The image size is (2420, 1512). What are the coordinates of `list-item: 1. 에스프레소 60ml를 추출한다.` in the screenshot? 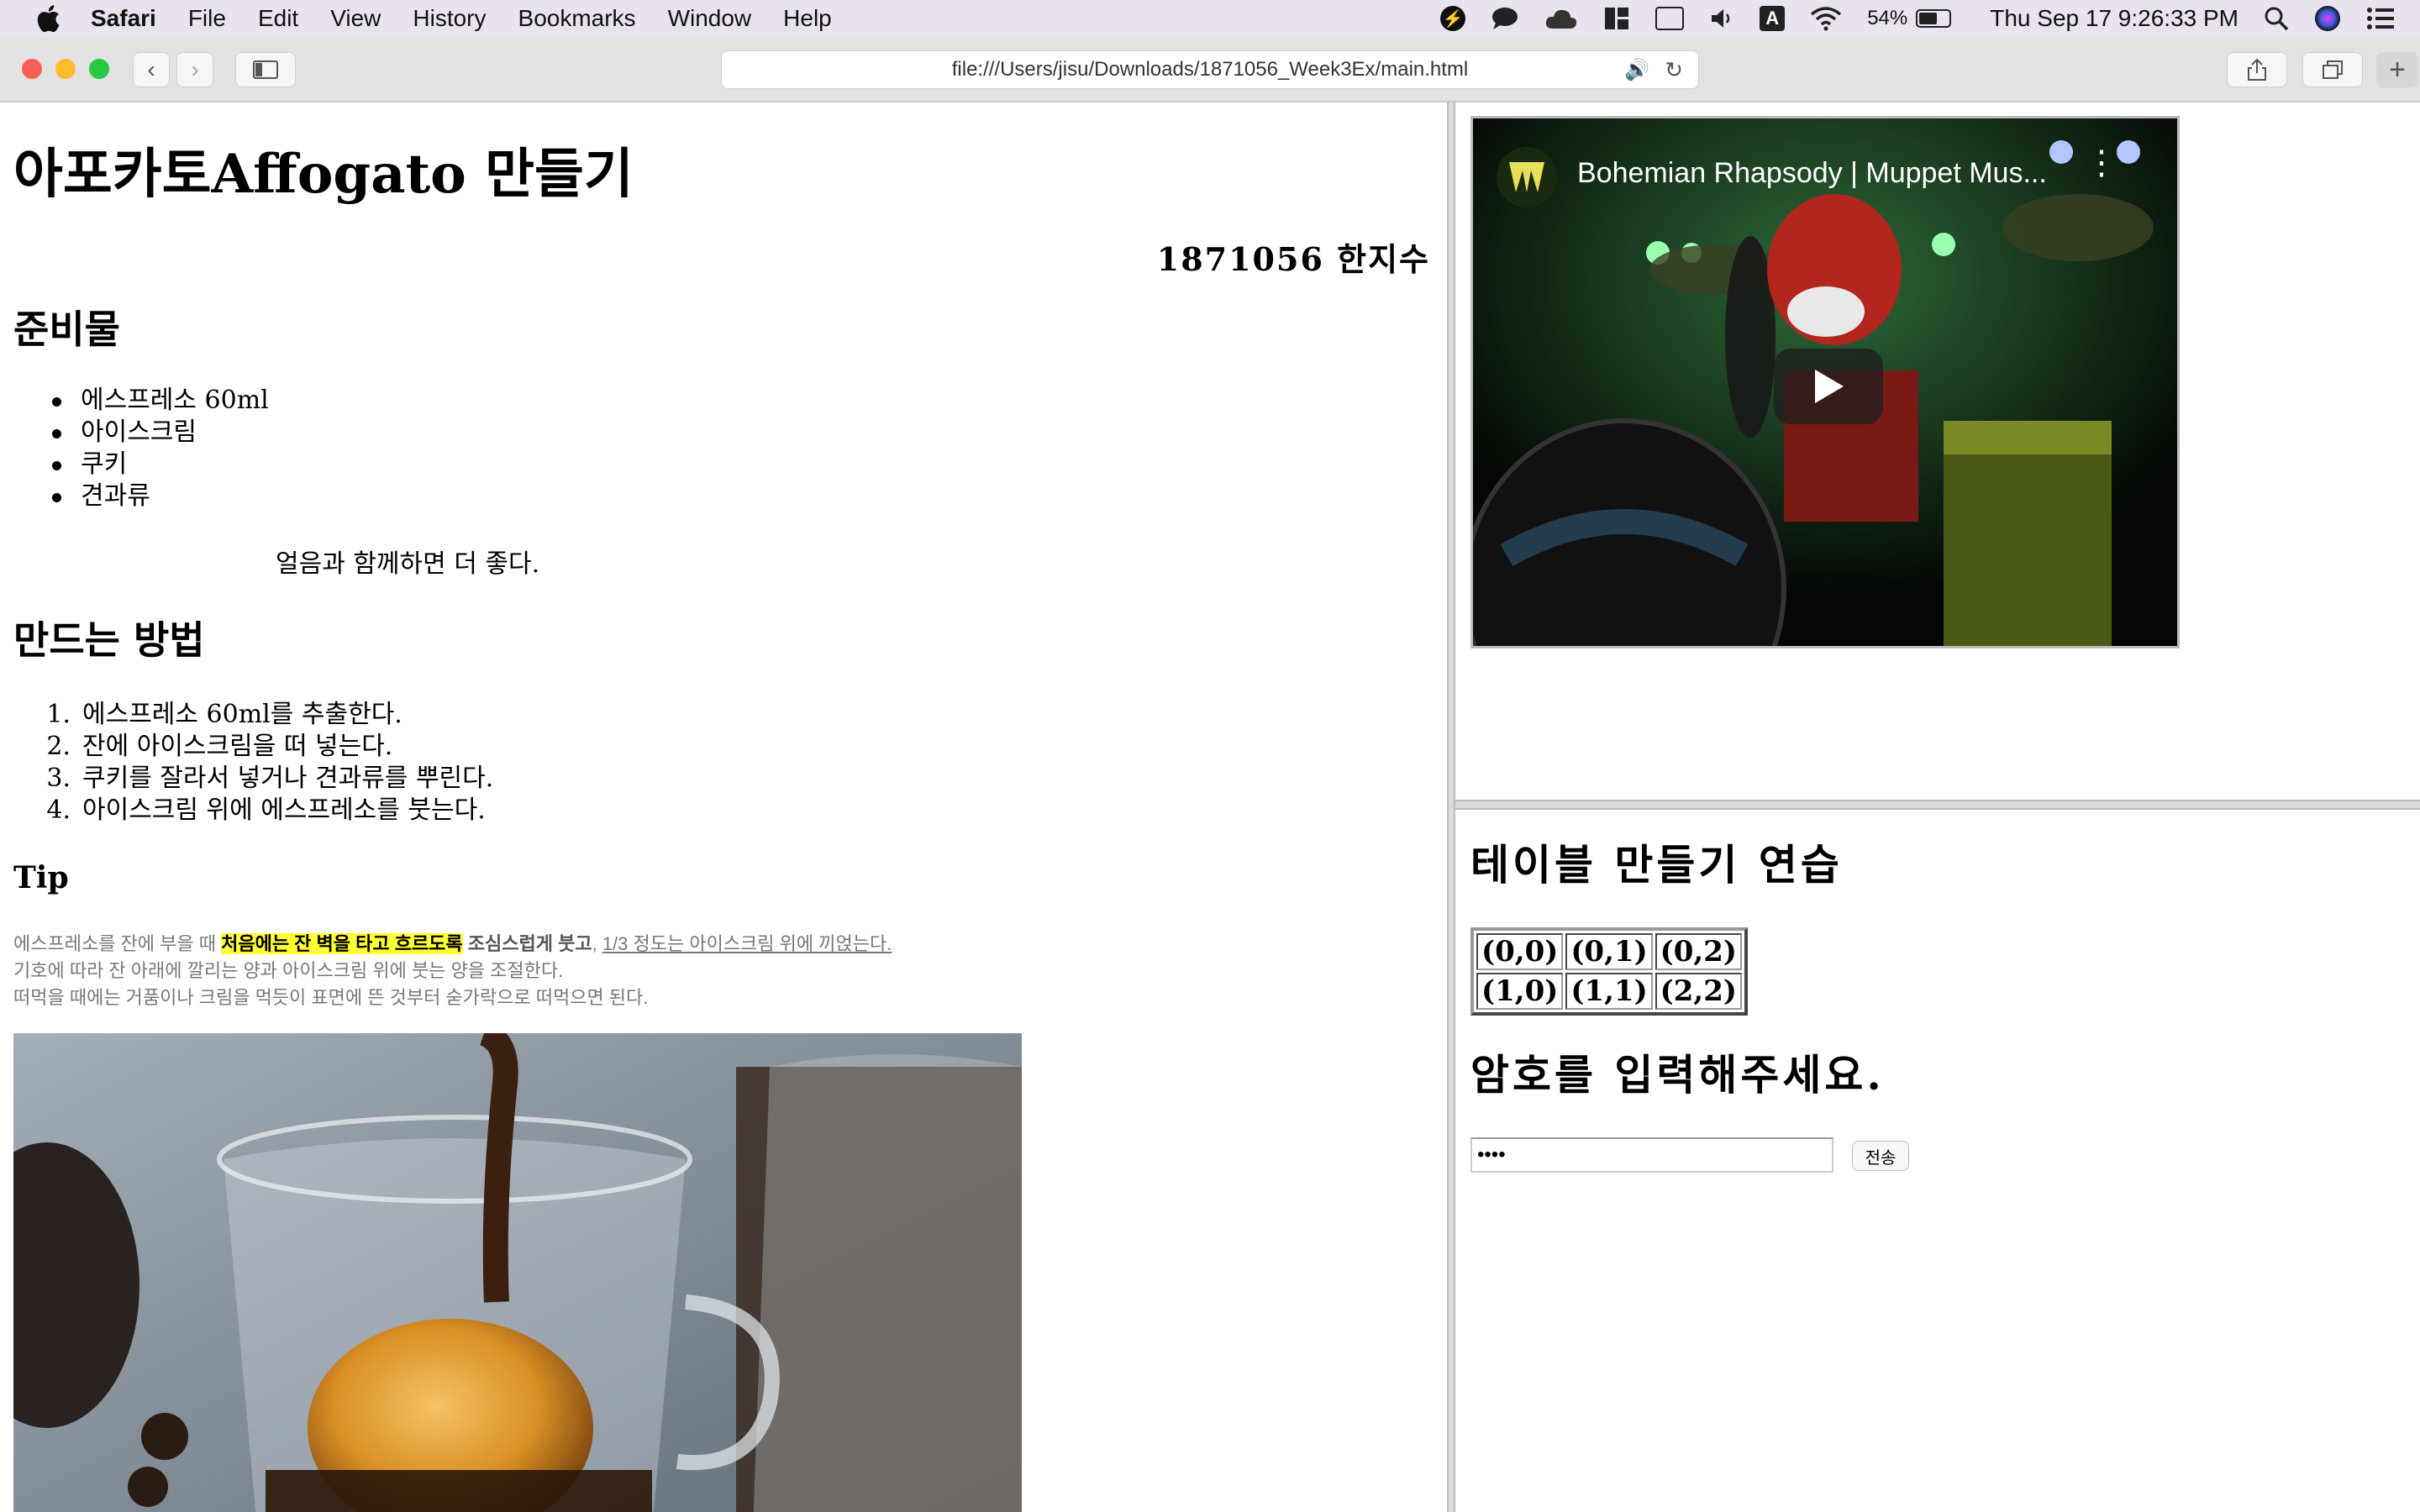 It's located at (224, 714).